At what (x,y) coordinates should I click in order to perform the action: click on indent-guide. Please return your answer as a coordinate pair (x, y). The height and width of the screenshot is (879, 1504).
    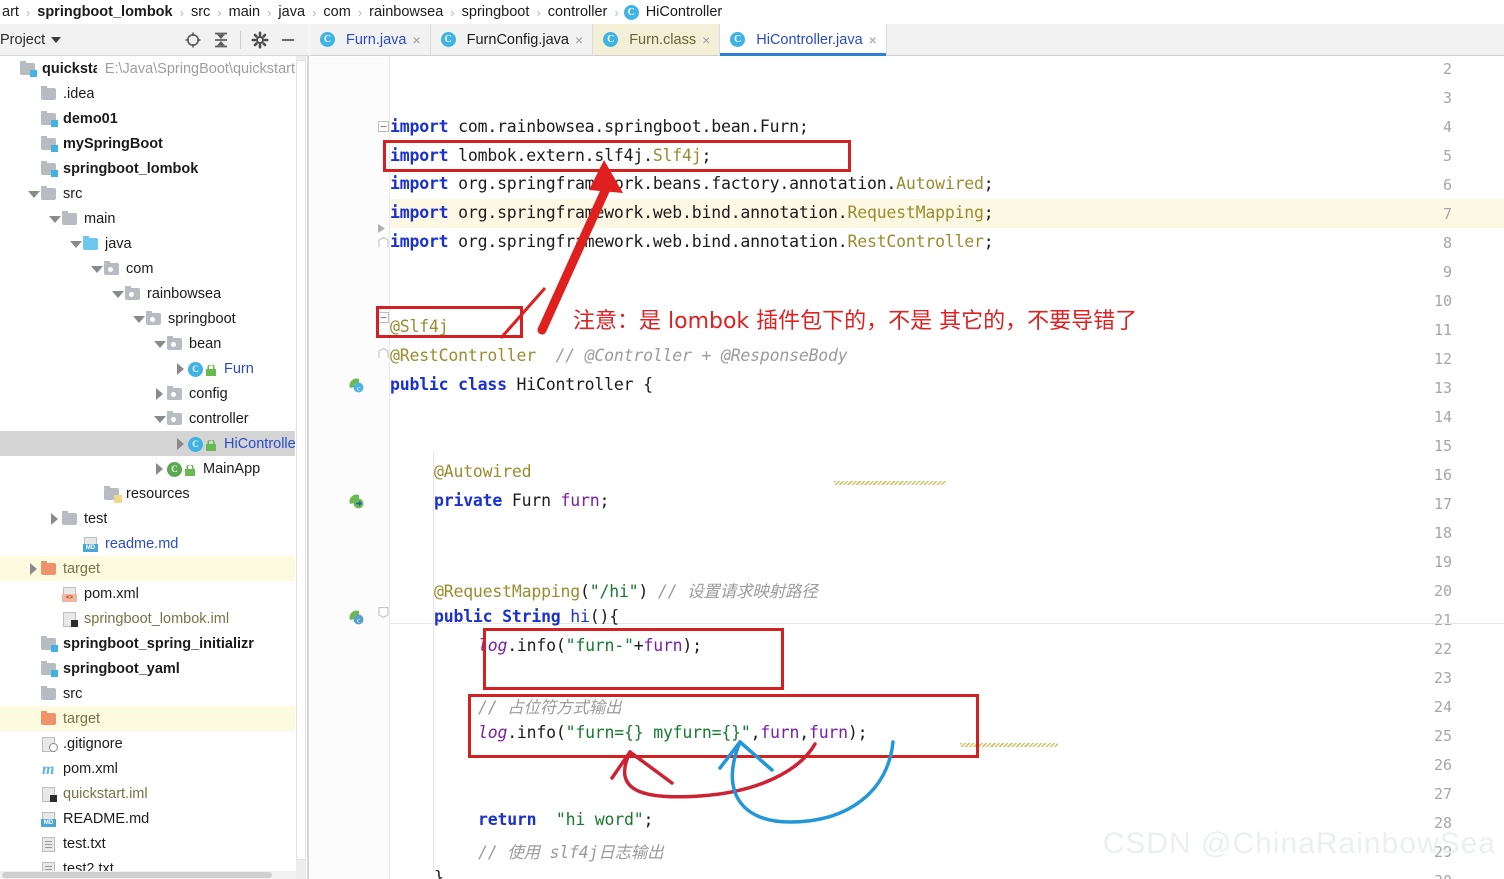
    Looking at the image, I should click on (433, 662).